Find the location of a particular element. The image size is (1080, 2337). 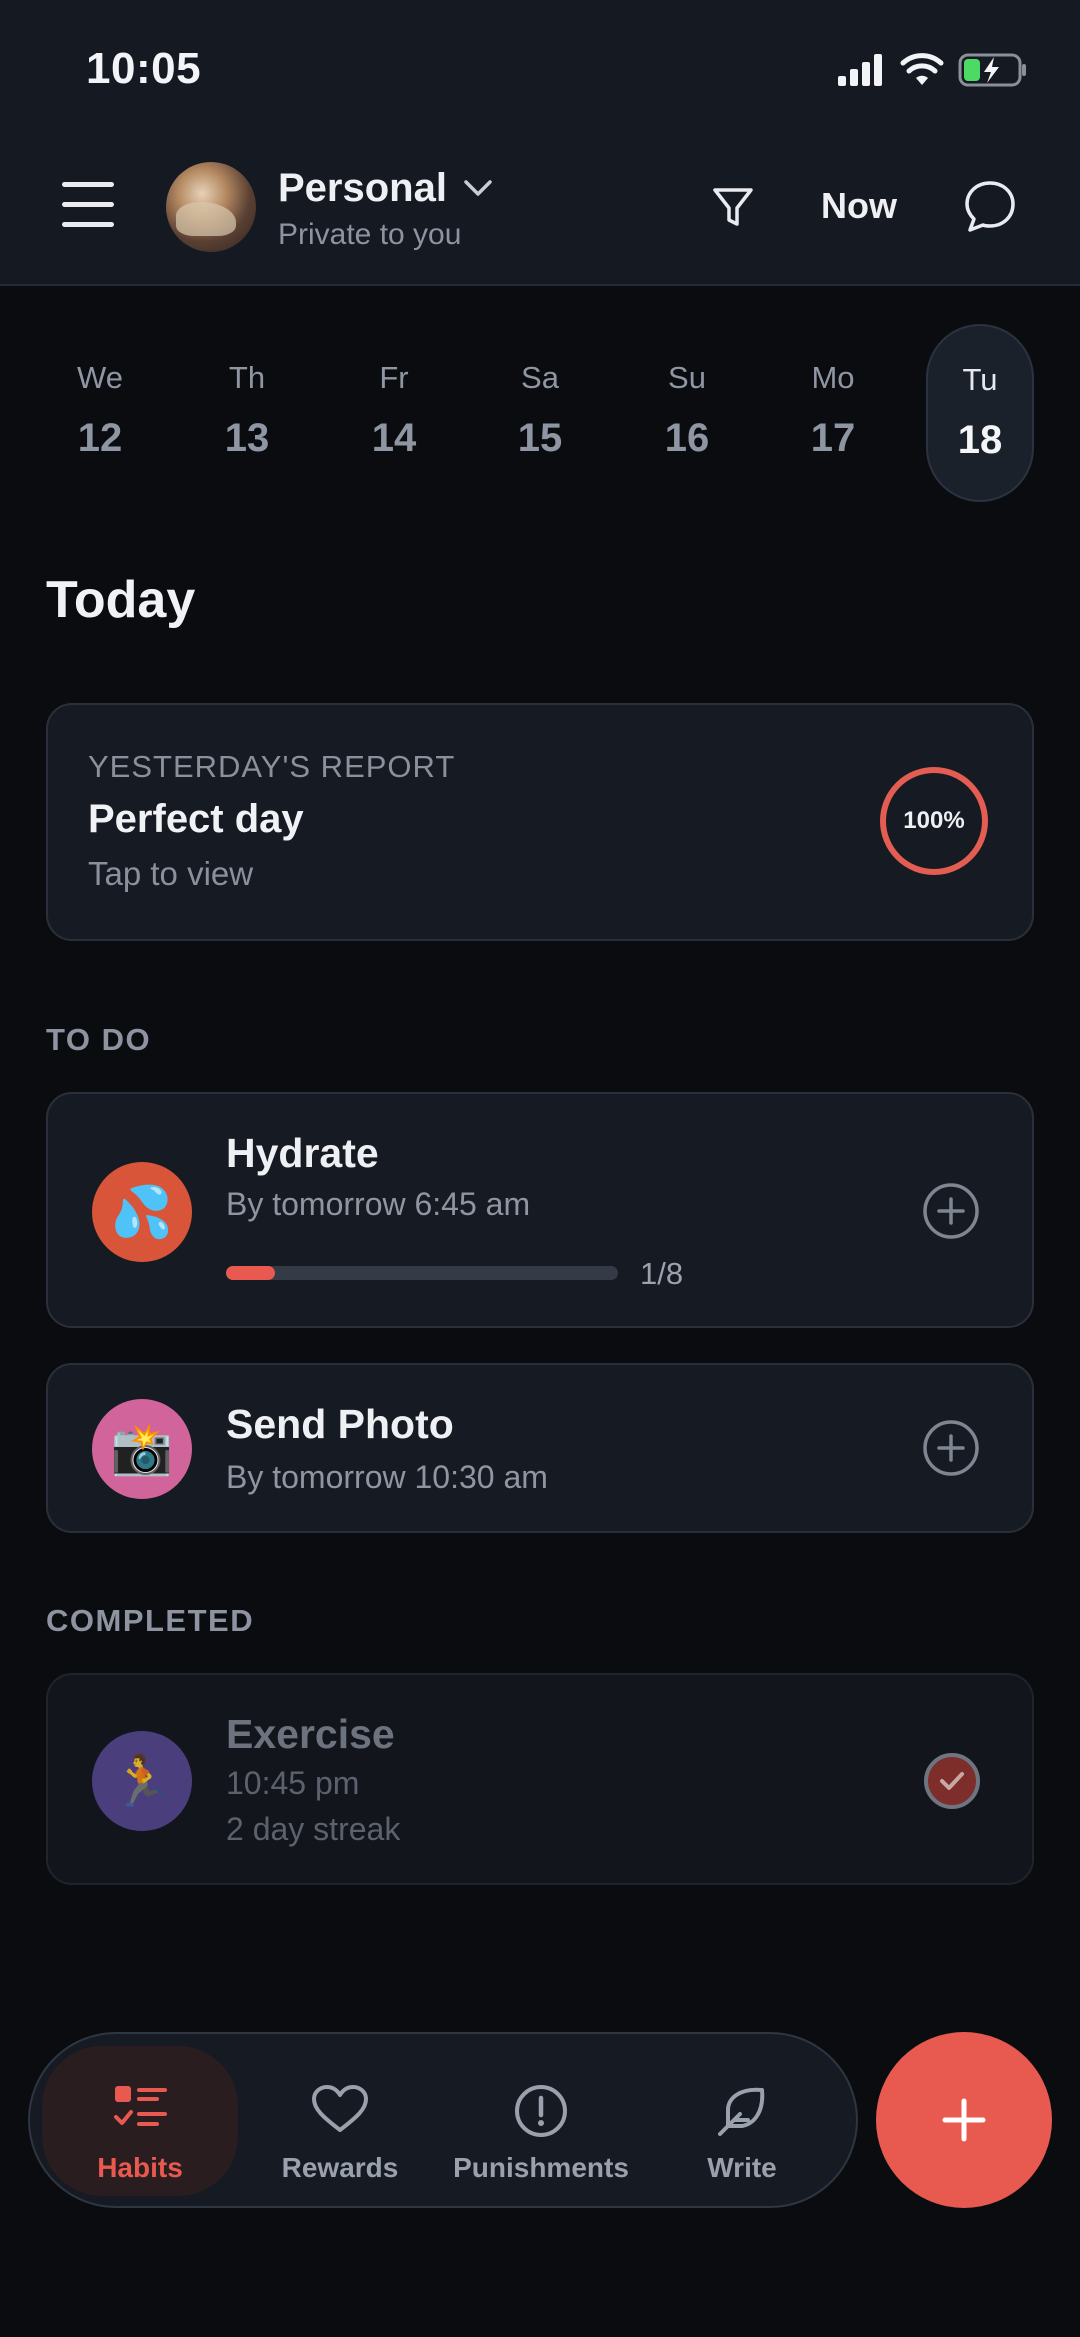

day-number: 16 is located at coordinates (687, 438).